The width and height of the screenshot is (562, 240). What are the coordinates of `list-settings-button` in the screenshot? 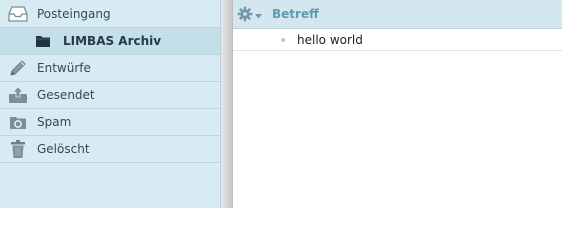 It's located at (250, 15).